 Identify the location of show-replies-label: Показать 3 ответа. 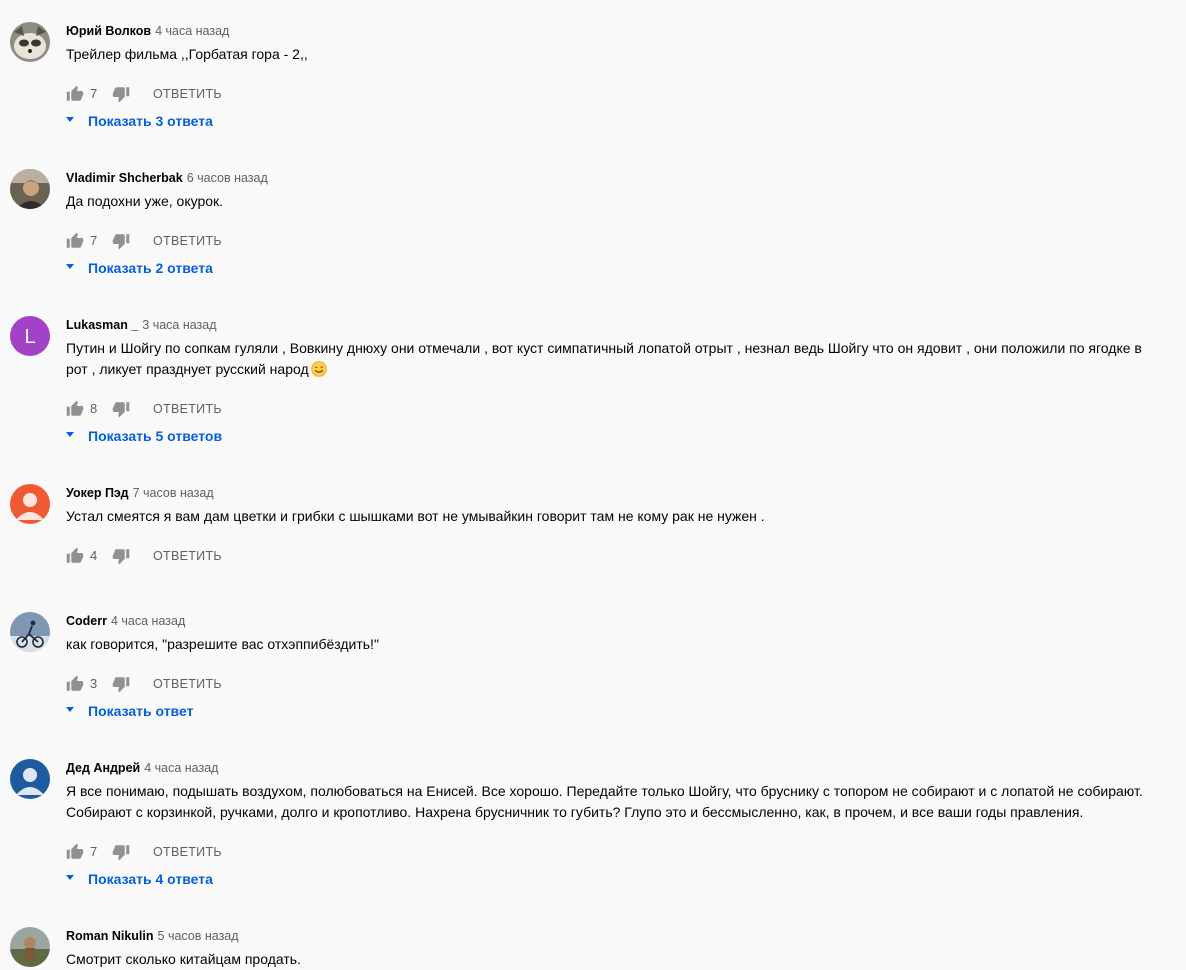
(150, 121).